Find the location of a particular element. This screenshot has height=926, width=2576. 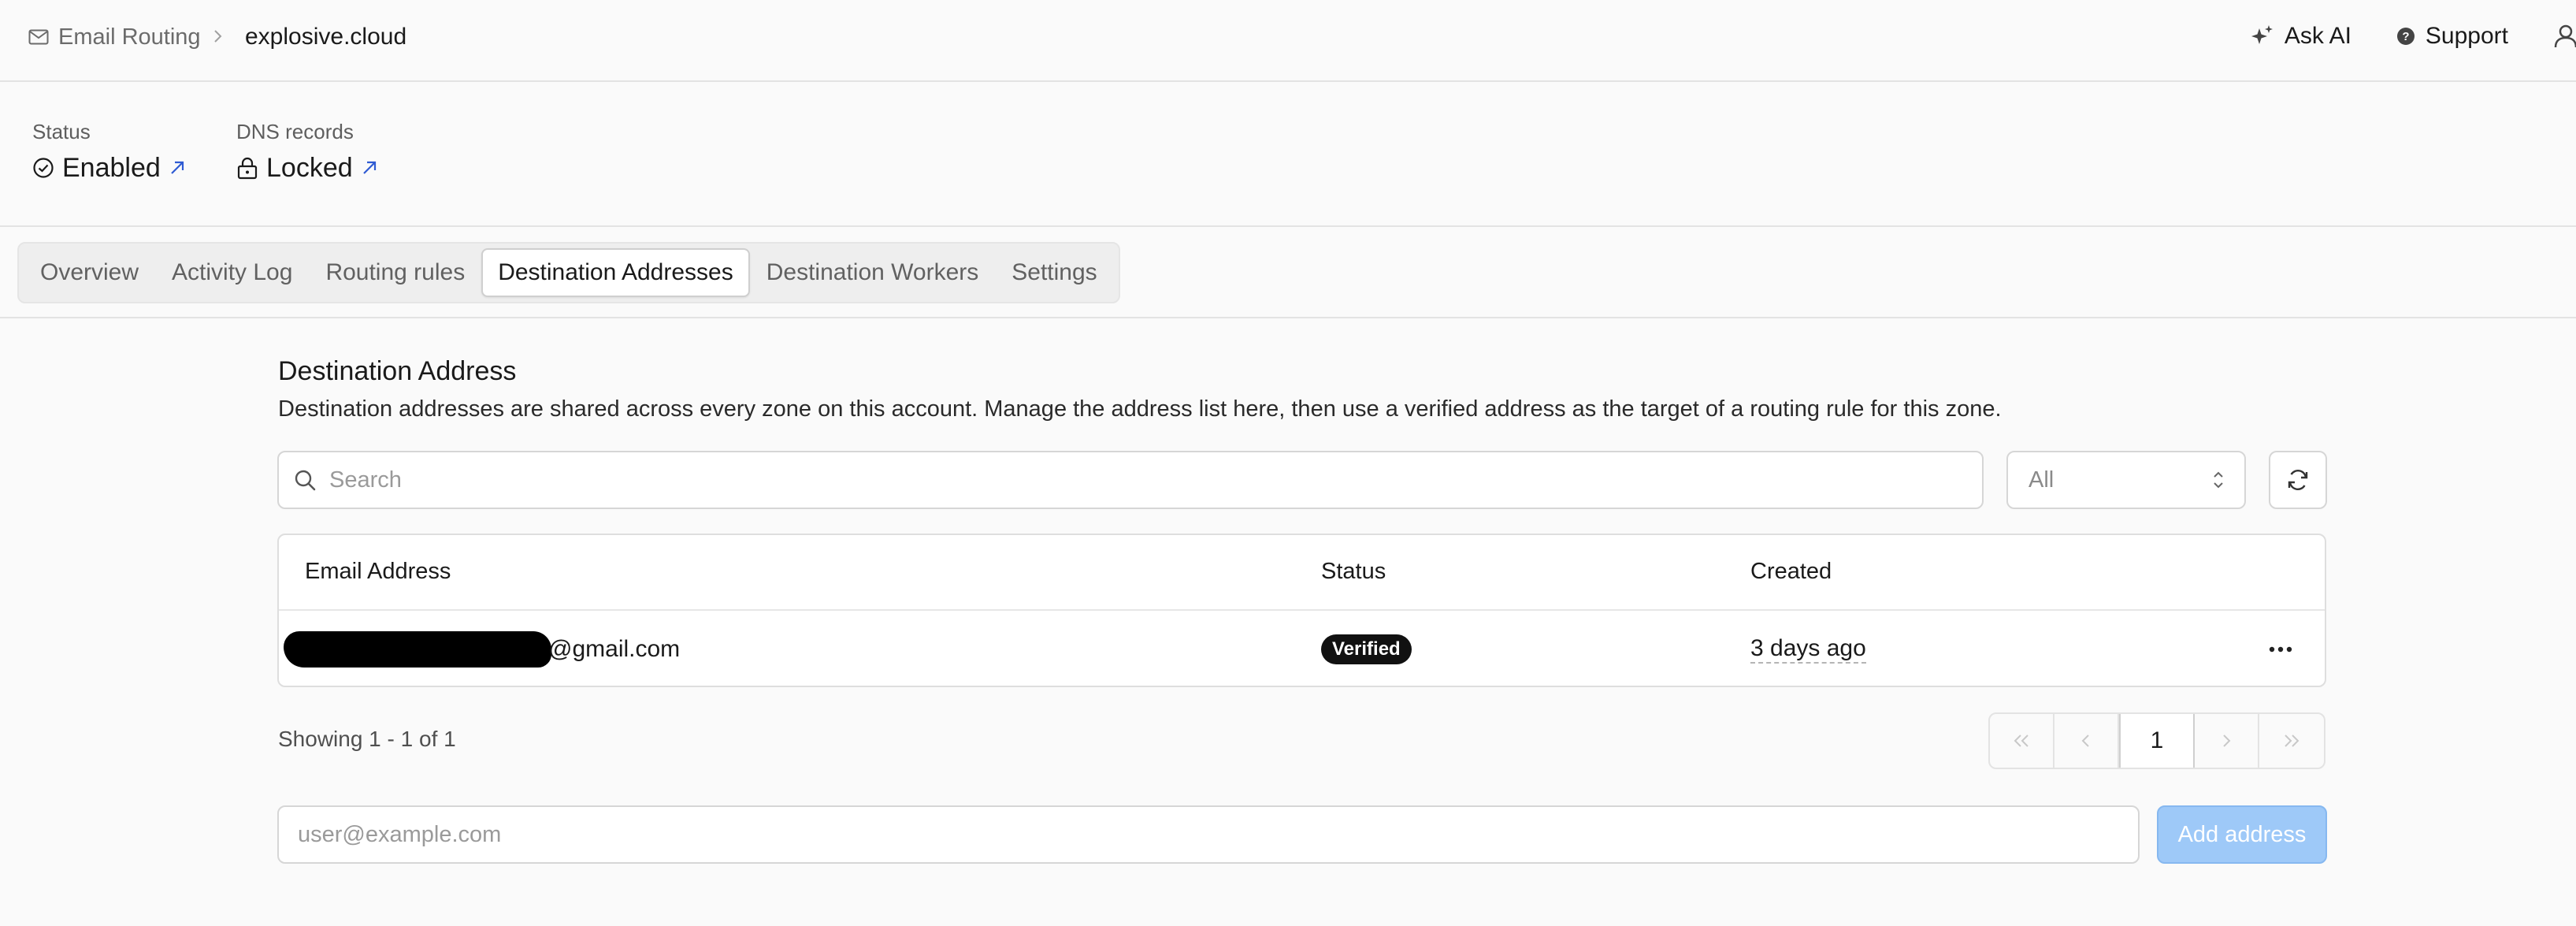

created-cell: 3 days ago is located at coordinates (1808, 648).